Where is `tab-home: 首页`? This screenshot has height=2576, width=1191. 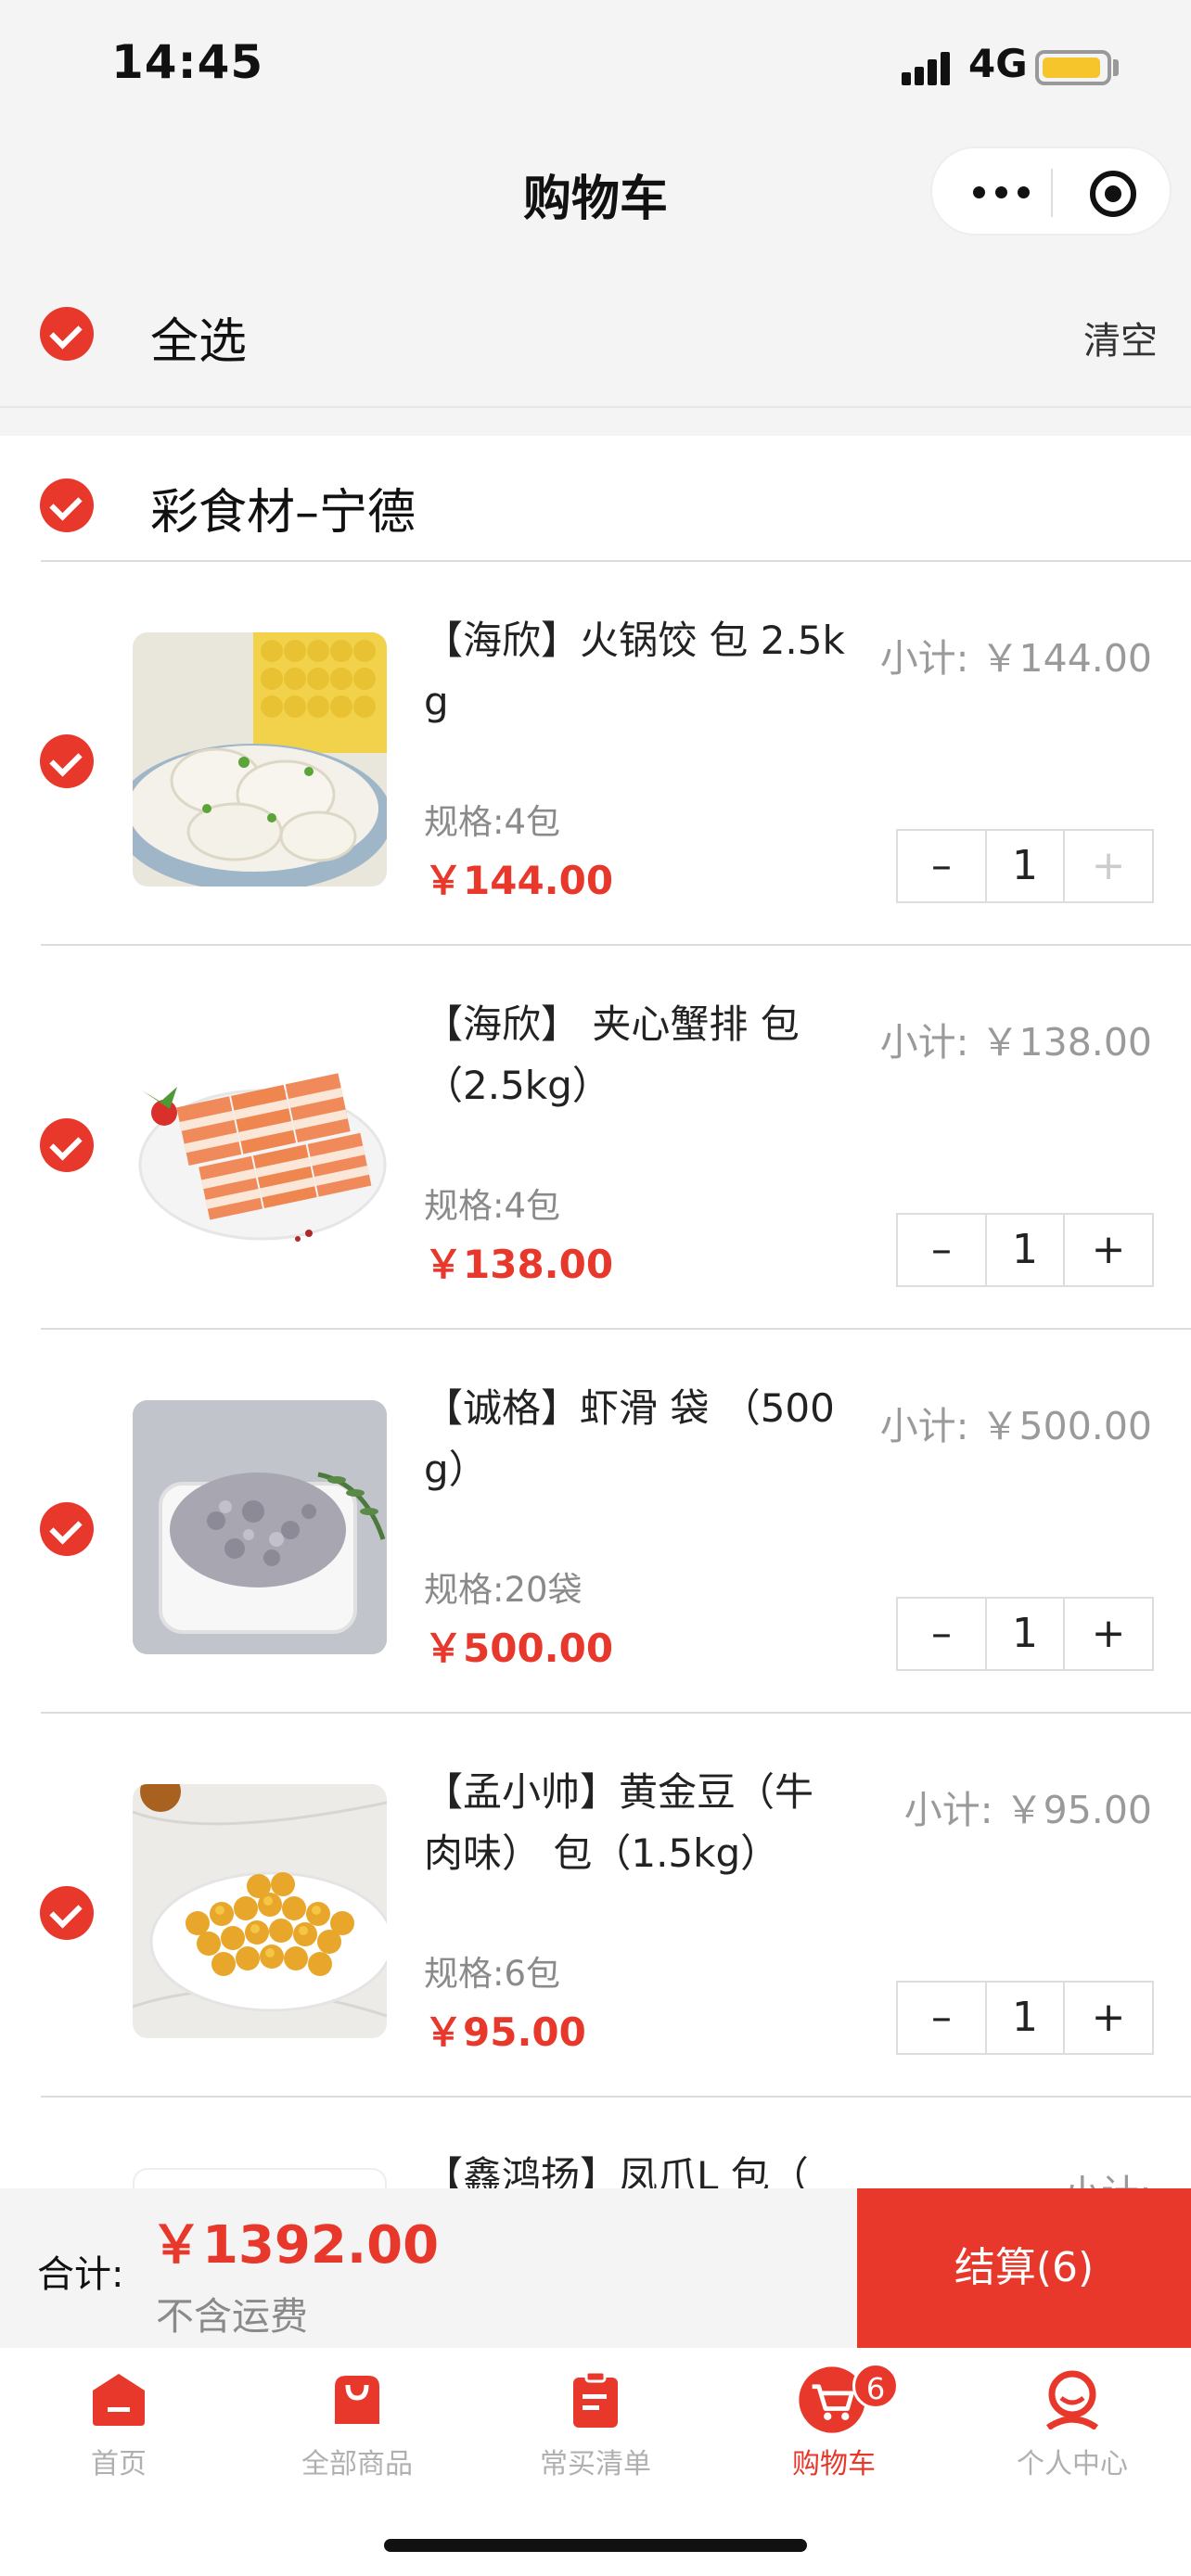
tab-home: 首页 is located at coordinates (118, 2422).